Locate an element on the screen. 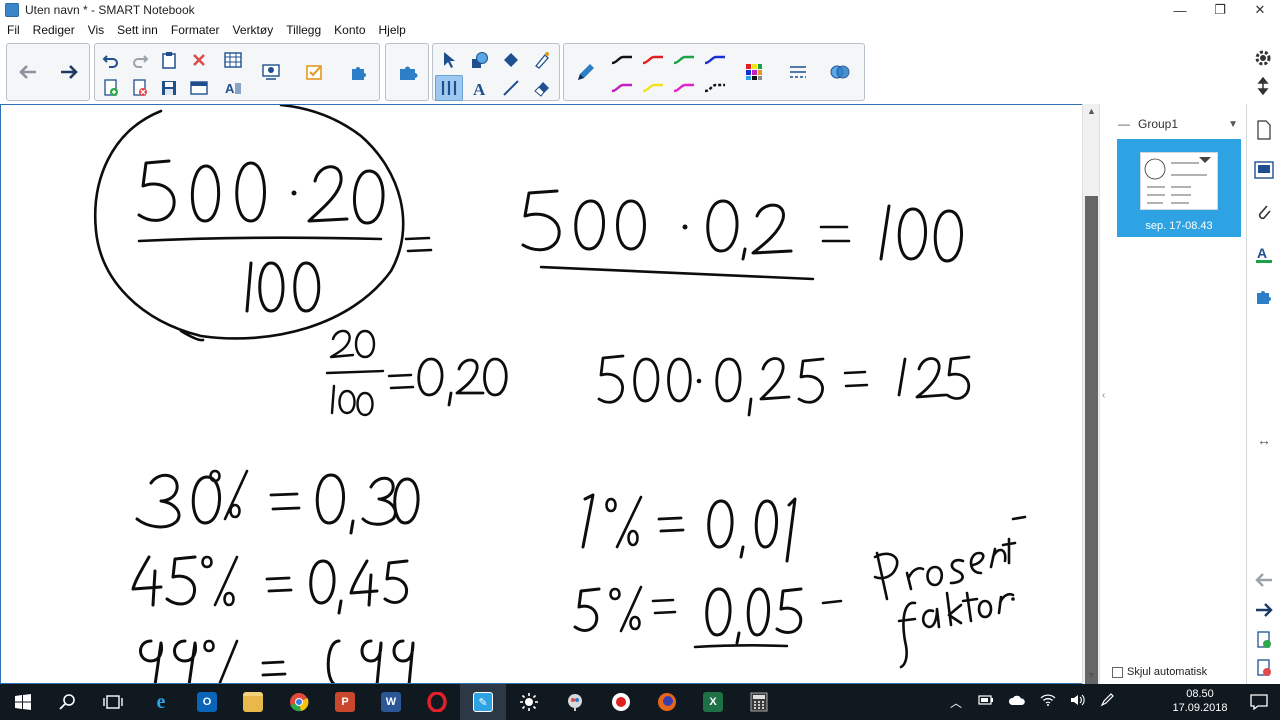  save-icon is located at coordinates (169, 88).